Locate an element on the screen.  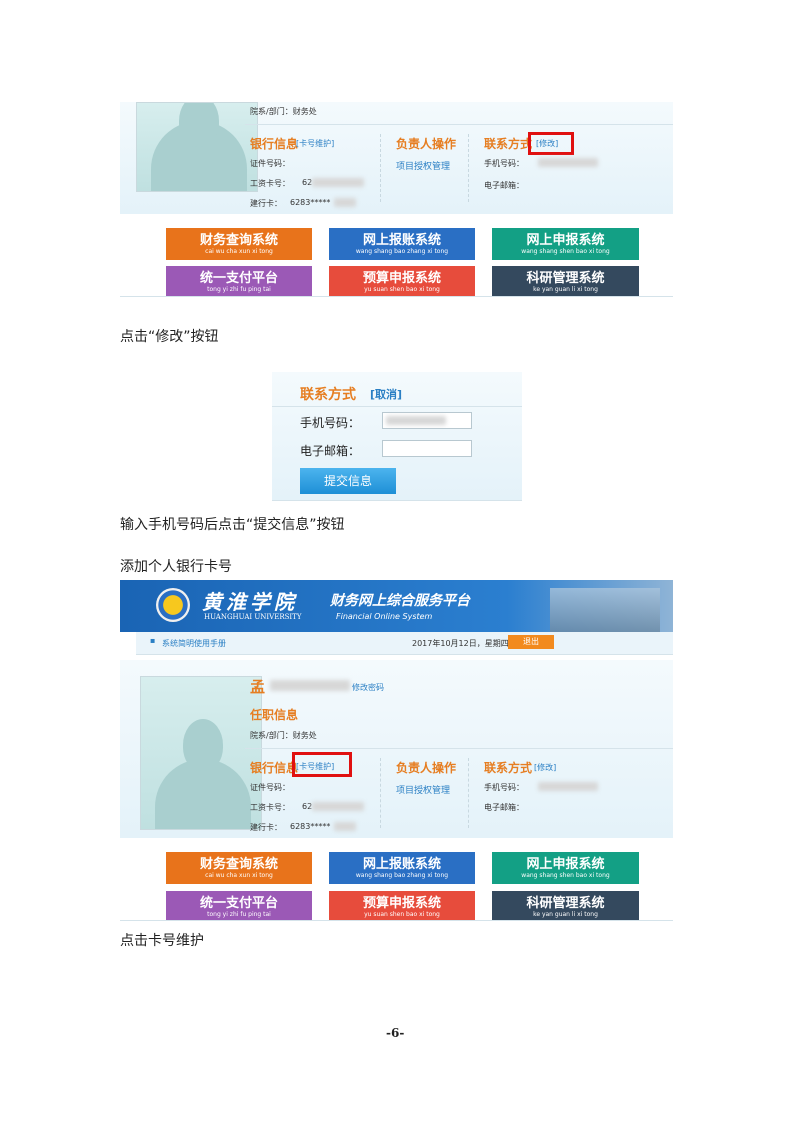
step2-text: 输入手机号码后点击“提交信息”按钮 is located at coordinates (232, 525).